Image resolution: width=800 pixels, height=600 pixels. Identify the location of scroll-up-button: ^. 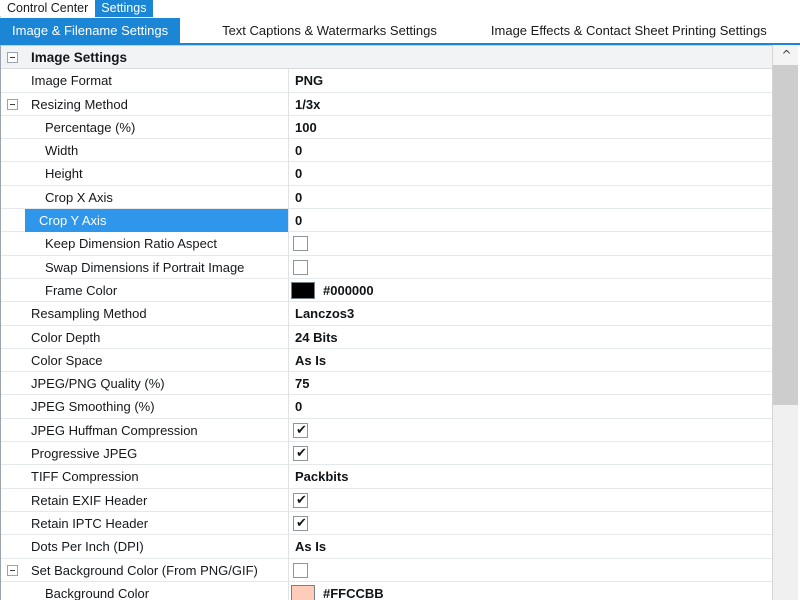
(786, 55).